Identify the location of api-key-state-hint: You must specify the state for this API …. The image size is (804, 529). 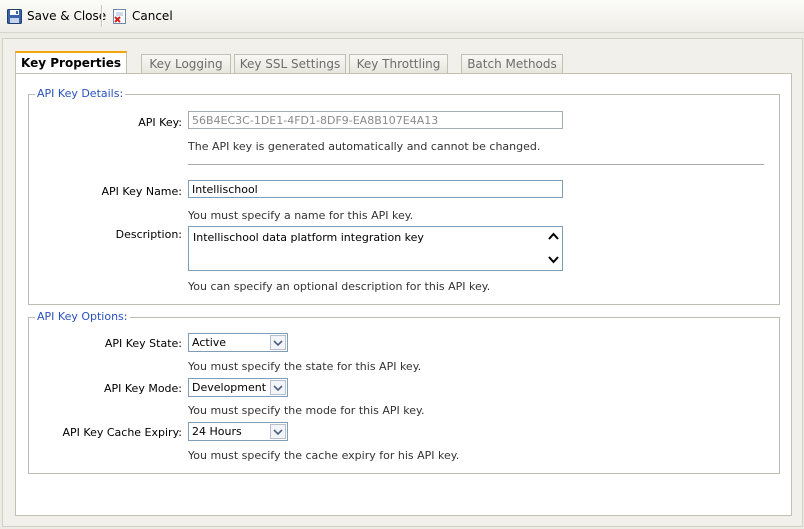
(305, 366).